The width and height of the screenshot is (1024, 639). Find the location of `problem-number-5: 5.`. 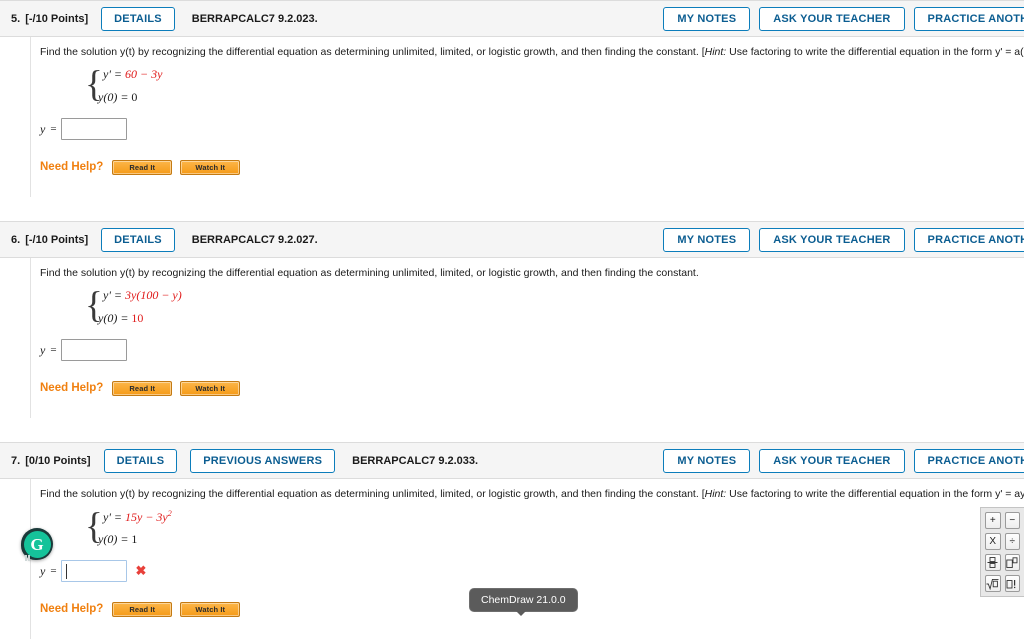

problem-number-5: 5. is located at coordinates (16, 18).